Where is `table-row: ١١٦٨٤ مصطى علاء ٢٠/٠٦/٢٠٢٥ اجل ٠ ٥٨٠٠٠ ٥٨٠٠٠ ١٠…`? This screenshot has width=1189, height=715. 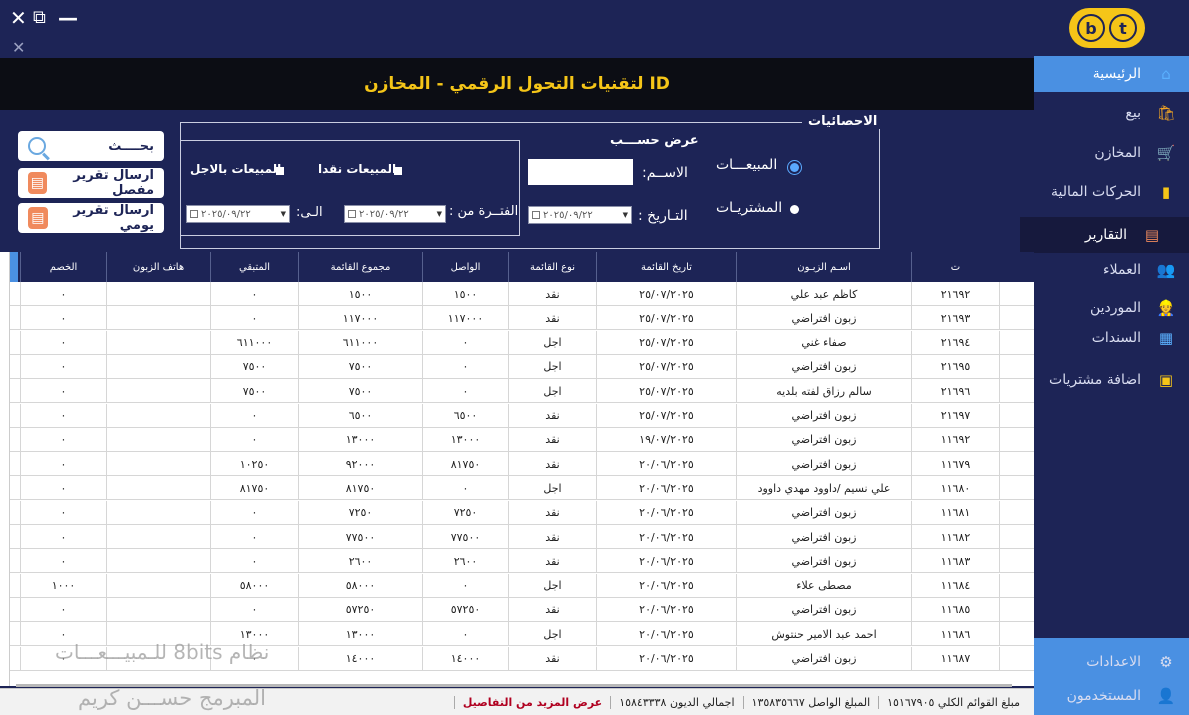
table-row: ١١٦٨٤ مصطى علاء ٢٠/٠٦/٢٠٢٥ اجل ٠ ٥٨٠٠٠ ٥٨٠٠٠ ١٠… is located at coordinates (517, 585).